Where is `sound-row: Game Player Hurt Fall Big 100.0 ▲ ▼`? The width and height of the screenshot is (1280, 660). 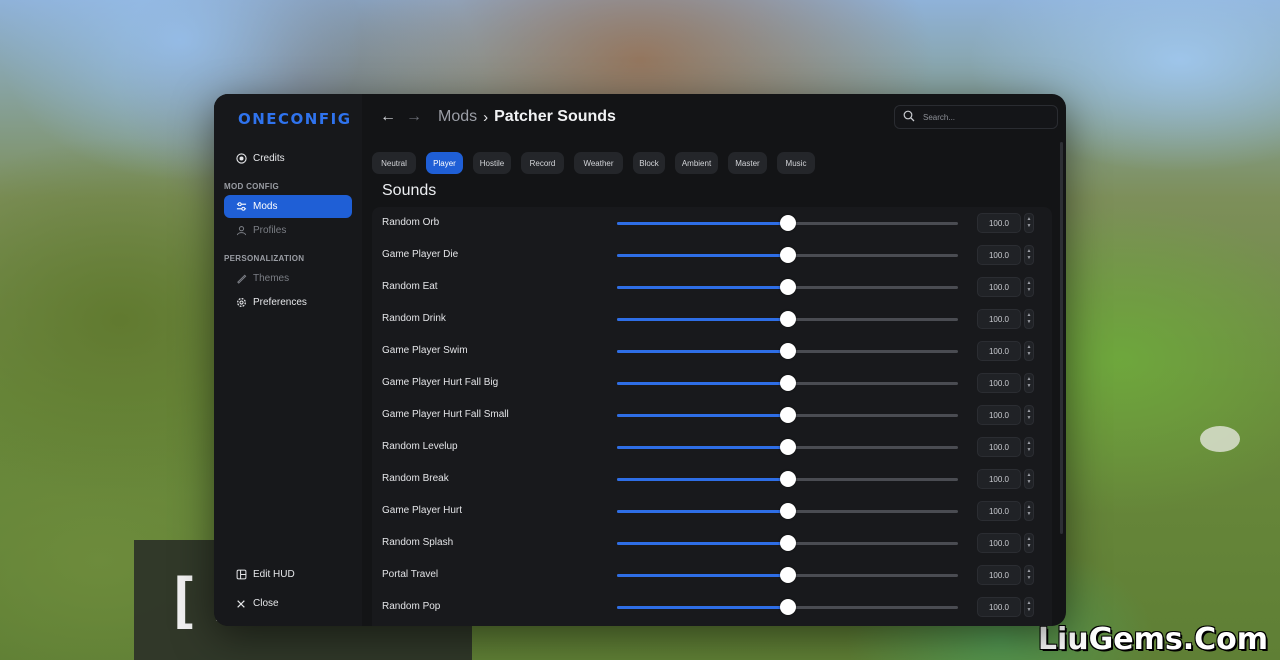
sound-row: Game Player Hurt Fall Big 100.0 ▲ ▼ is located at coordinates (712, 383).